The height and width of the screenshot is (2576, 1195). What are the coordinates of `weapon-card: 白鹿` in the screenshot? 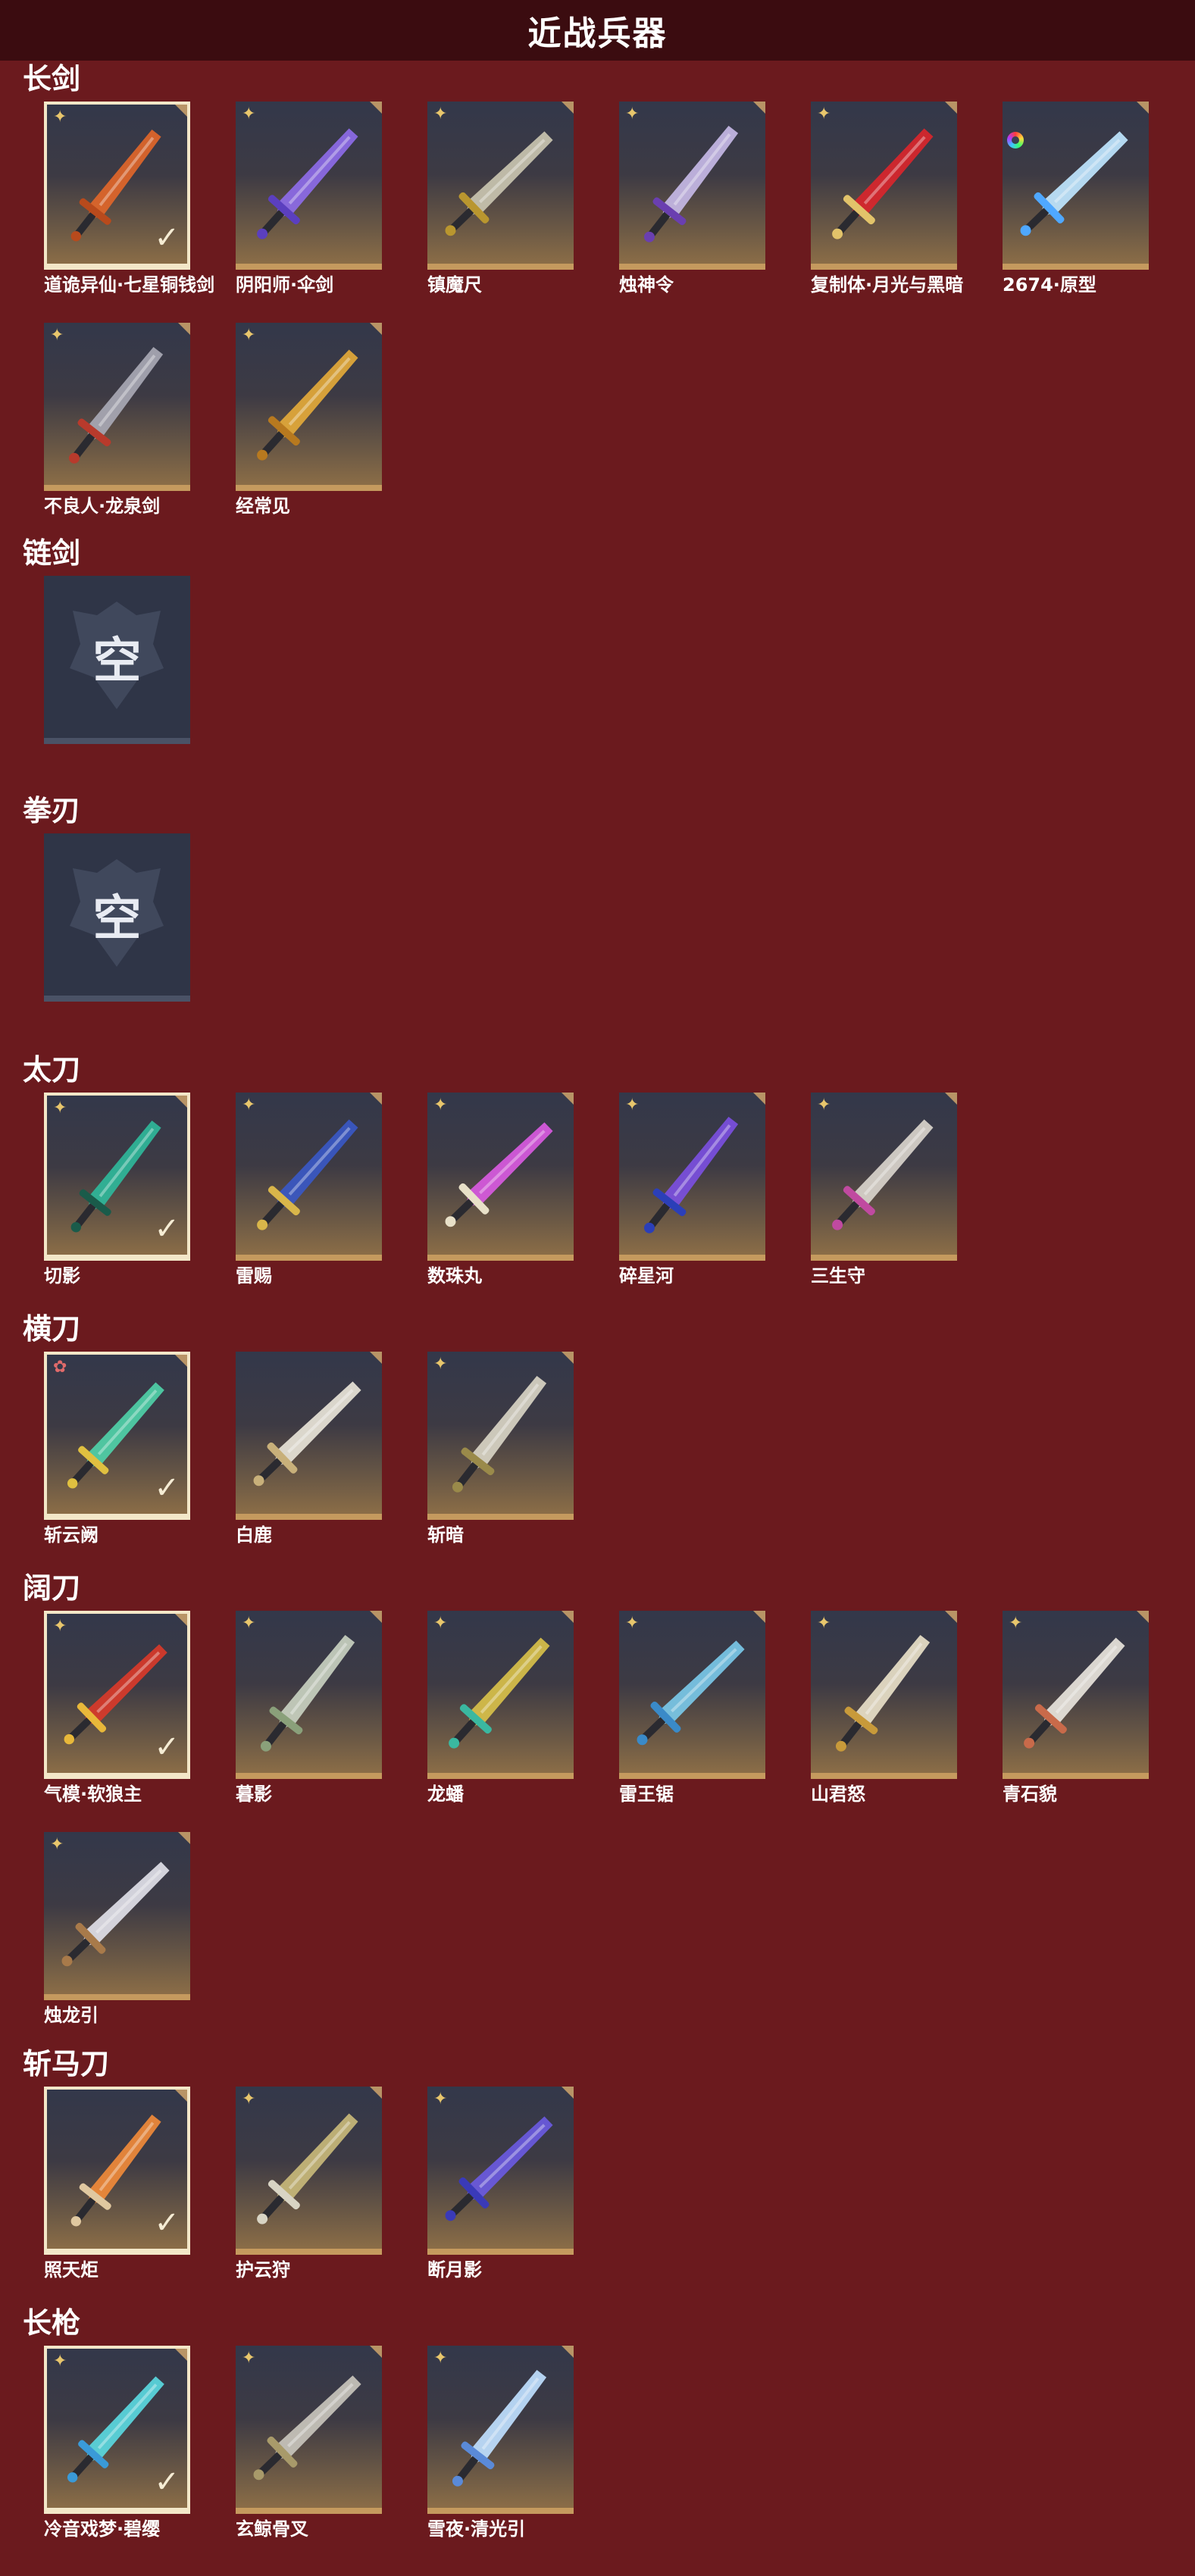 It's located at (309, 1449).